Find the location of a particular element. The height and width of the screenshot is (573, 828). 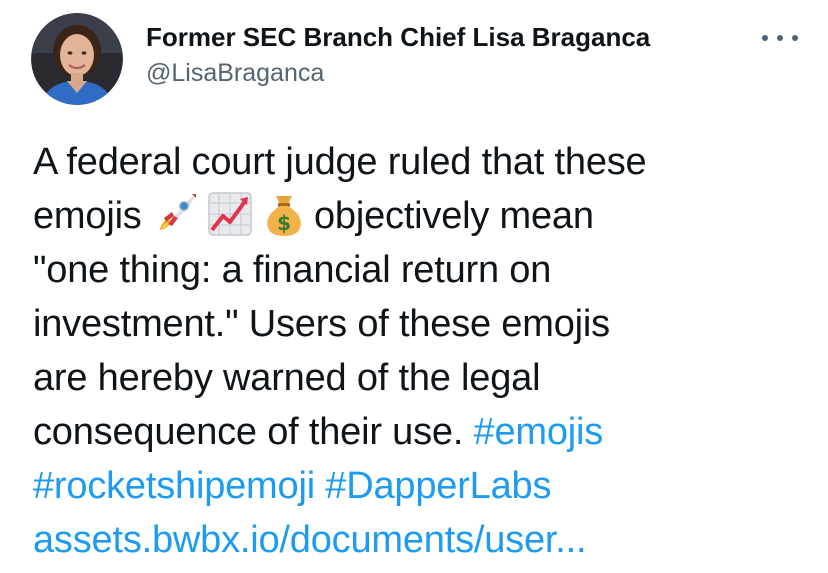

tweet-text-segment: consequence of their use. is located at coordinates (253, 432).